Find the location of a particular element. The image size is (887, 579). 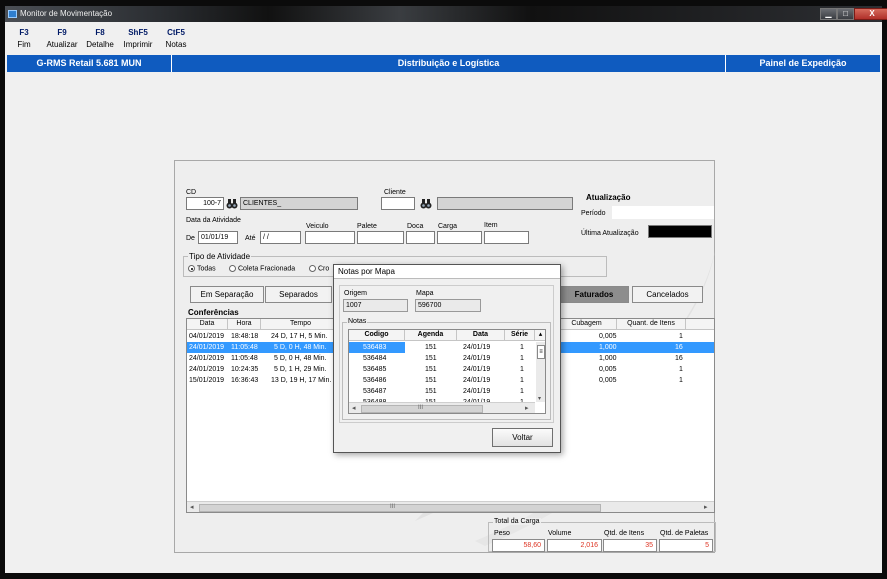

list-item: 151 24/01/19 1 is located at coordinates (470, 347).